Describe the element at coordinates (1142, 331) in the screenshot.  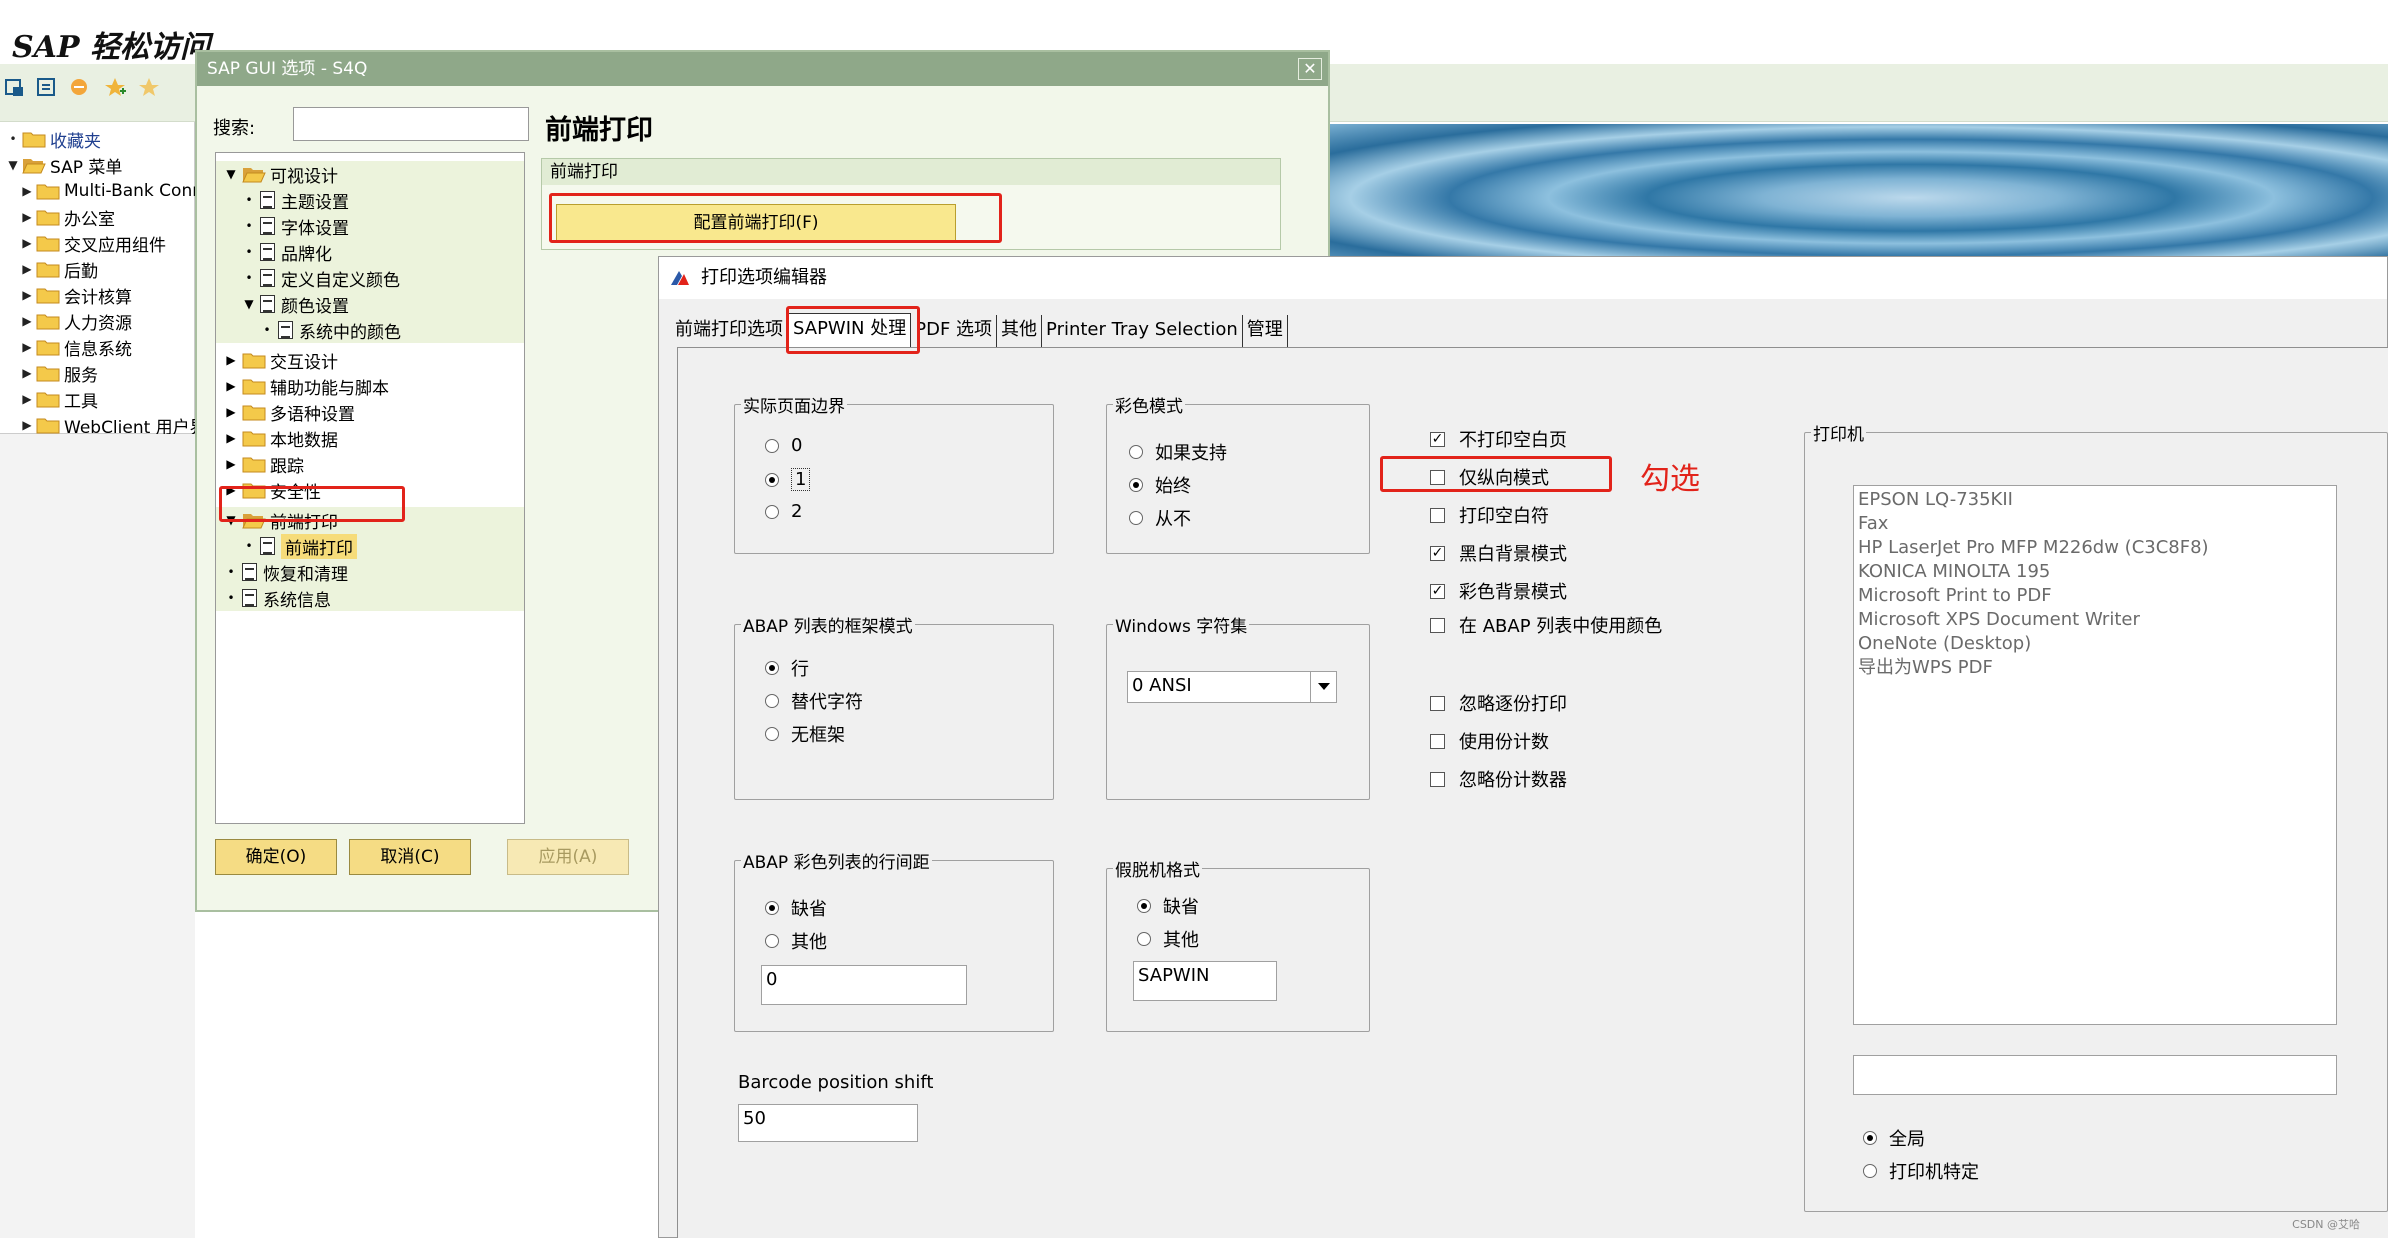
I see `tab-5: Printer Tray Selection` at that location.